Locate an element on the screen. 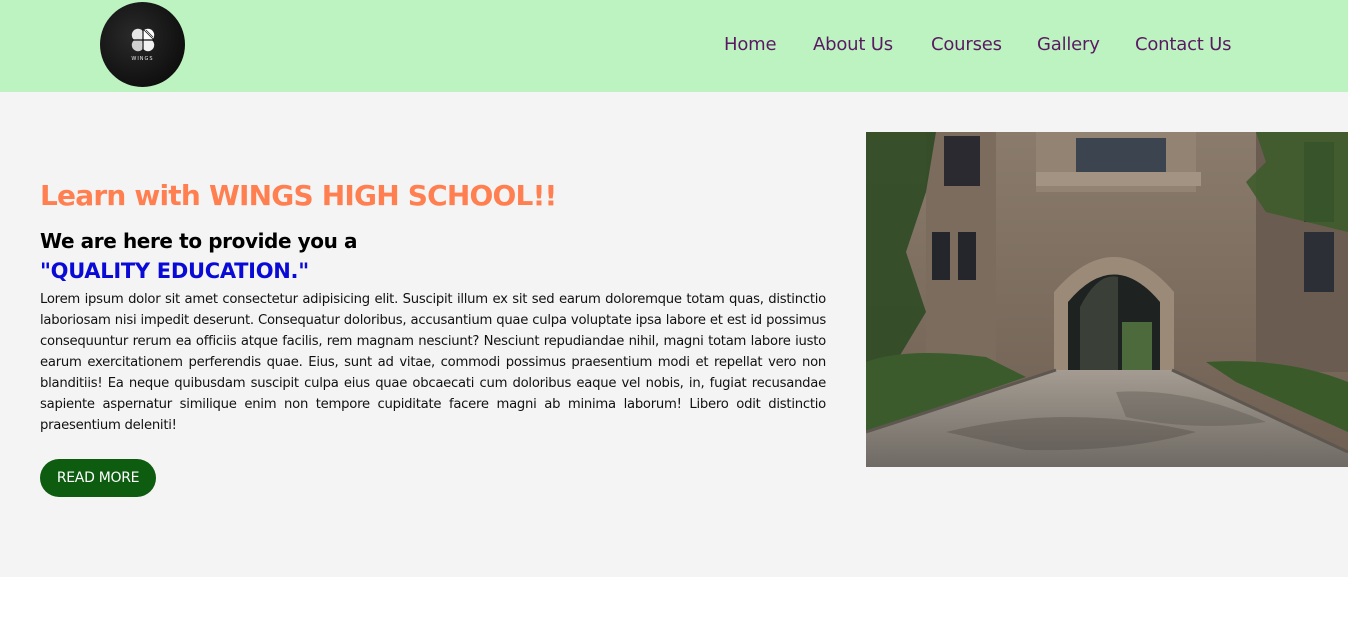 This screenshot has width=1348, height=618. nav-home: Home is located at coordinates (750, 44).